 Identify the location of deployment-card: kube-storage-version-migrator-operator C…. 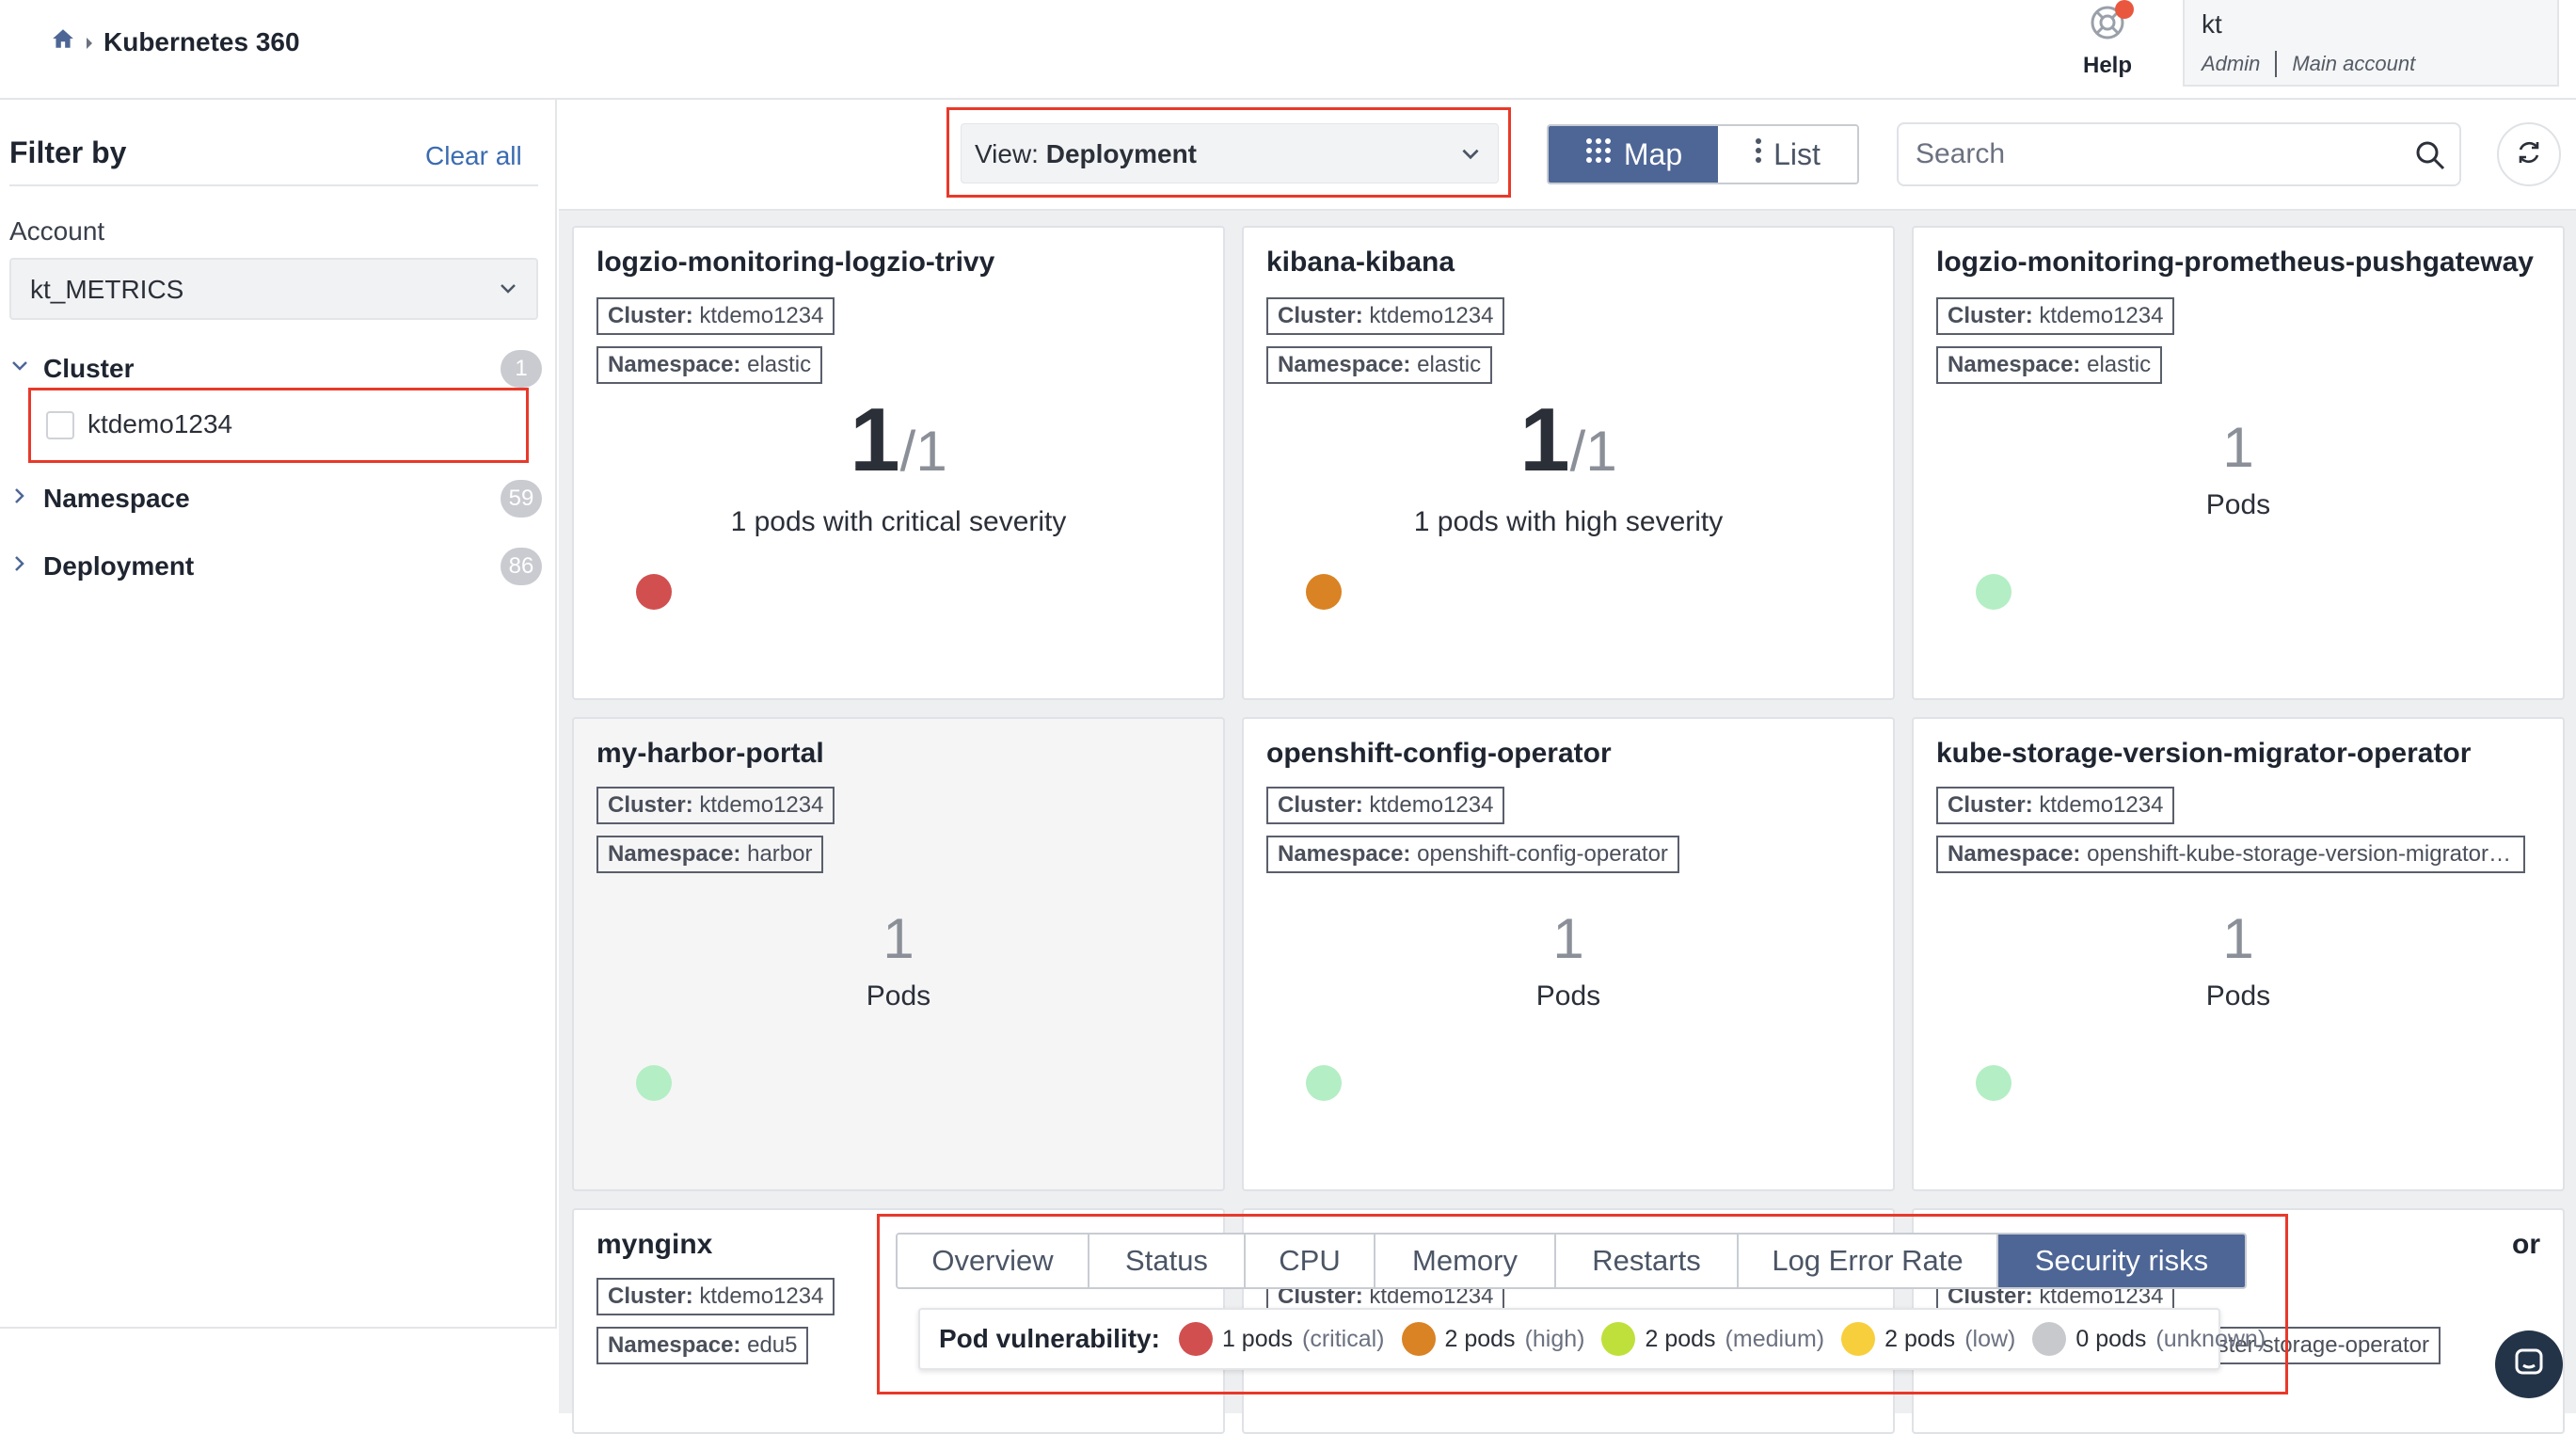
(2238, 954).